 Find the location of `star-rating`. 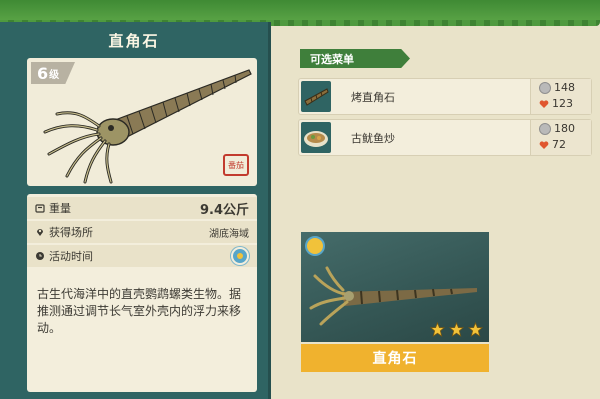

star-rating is located at coordinates (456, 329).